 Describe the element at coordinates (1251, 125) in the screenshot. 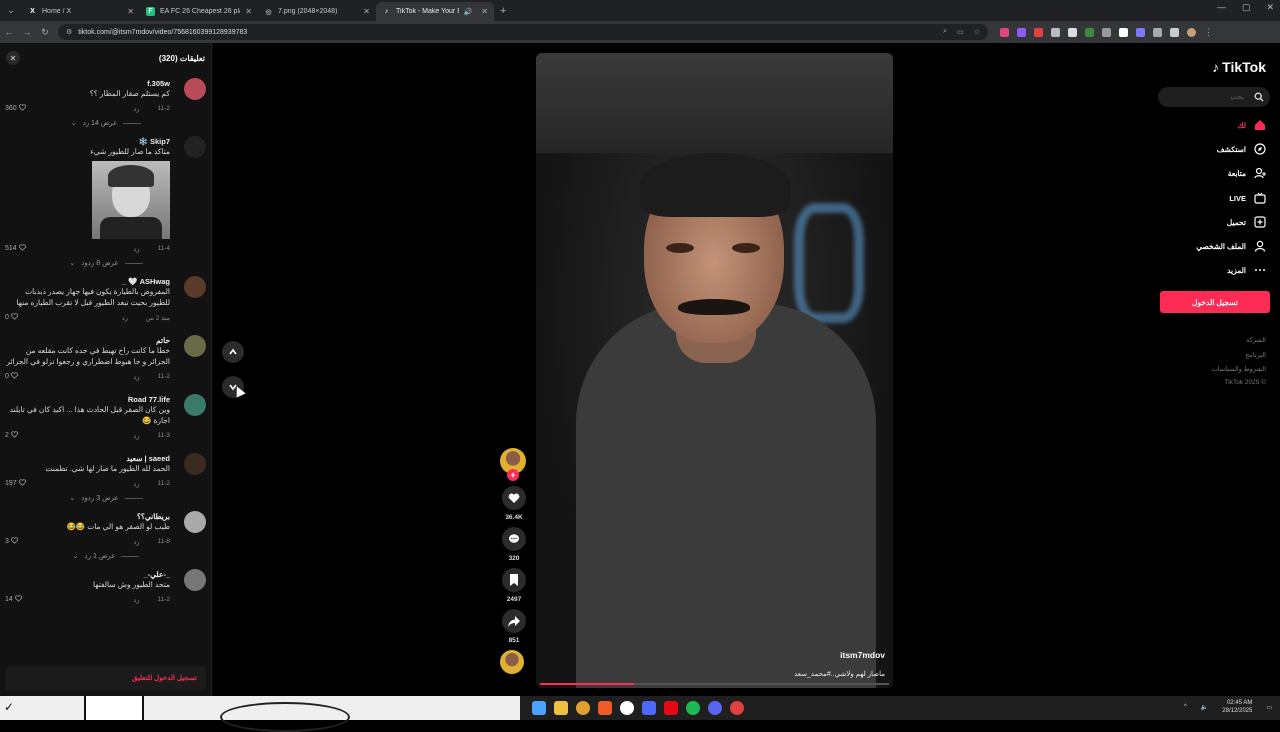

I see `sidebar-item-home: لك` at that location.